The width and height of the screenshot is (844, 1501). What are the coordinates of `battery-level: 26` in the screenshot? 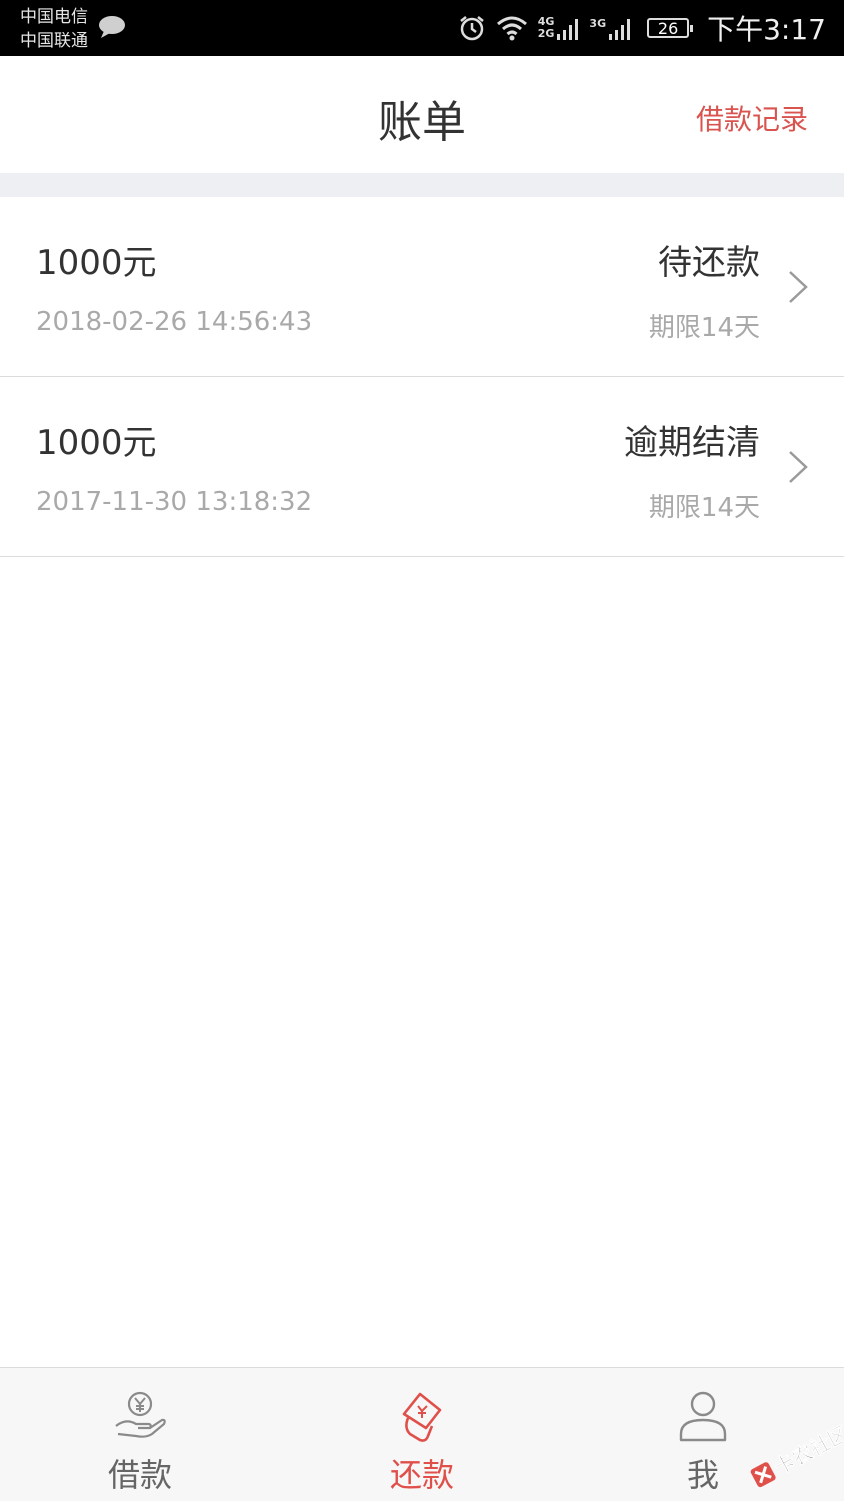 It's located at (668, 28).